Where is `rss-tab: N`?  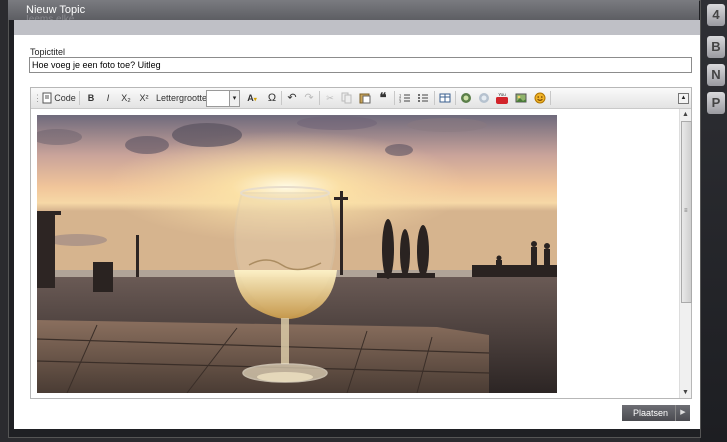 rss-tab: N is located at coordinates (716, 75).